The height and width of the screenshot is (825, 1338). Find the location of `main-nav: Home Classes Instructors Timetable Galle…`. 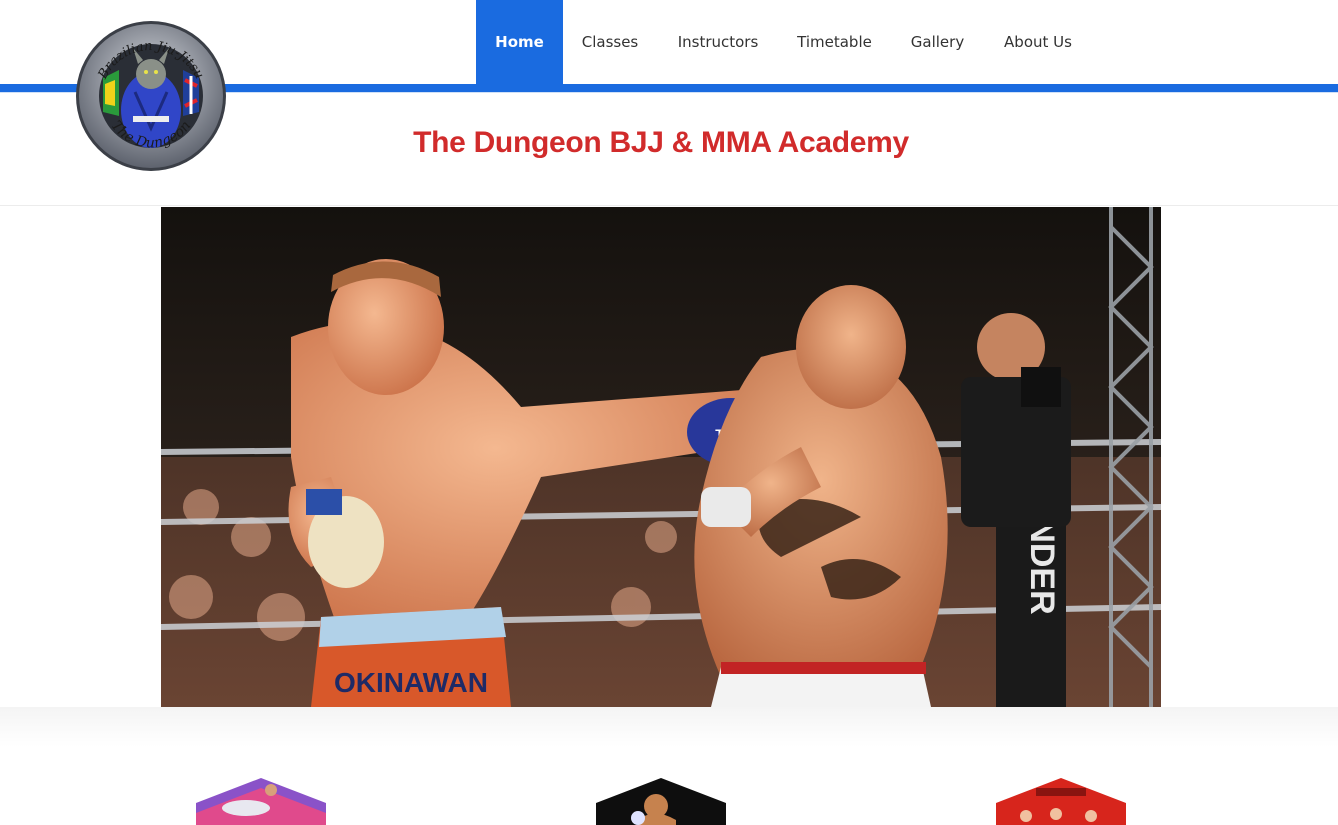

main-nav: Home Classes Instructors Timetable Galle… is located at coordinates (783, 42).